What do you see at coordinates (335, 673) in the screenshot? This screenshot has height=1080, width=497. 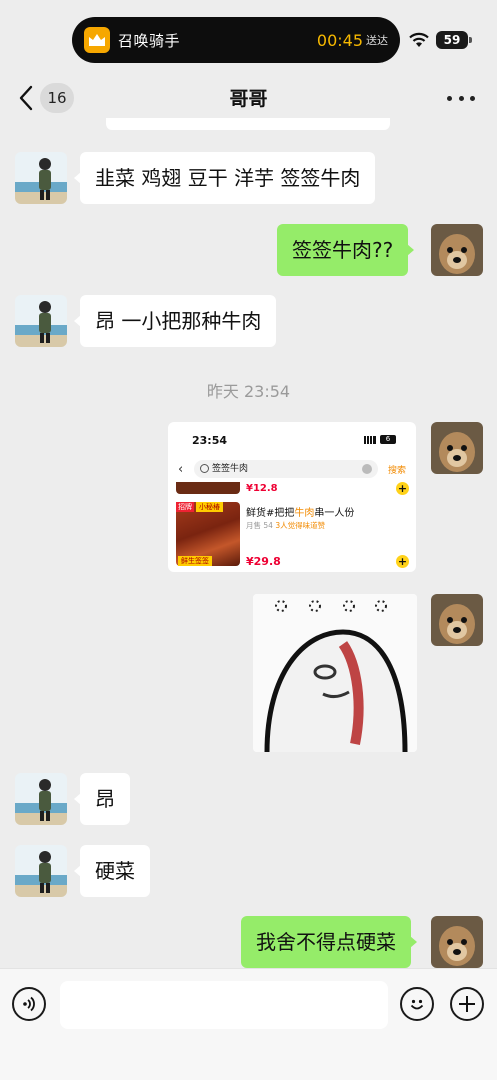 I see `sticker-image` at bounding box center [335, 673].